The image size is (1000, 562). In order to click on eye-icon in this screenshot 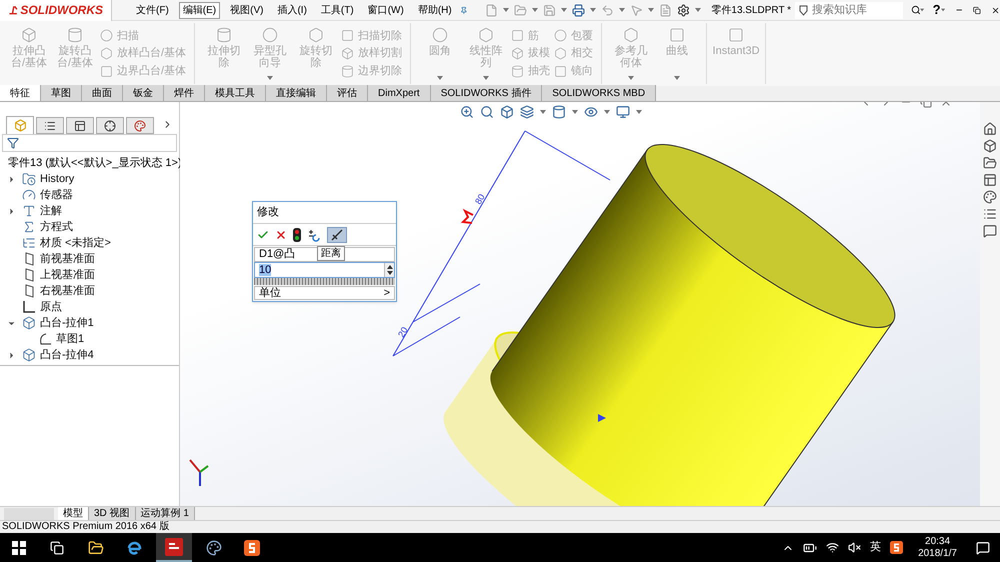, I will do `click(591, 112)`.